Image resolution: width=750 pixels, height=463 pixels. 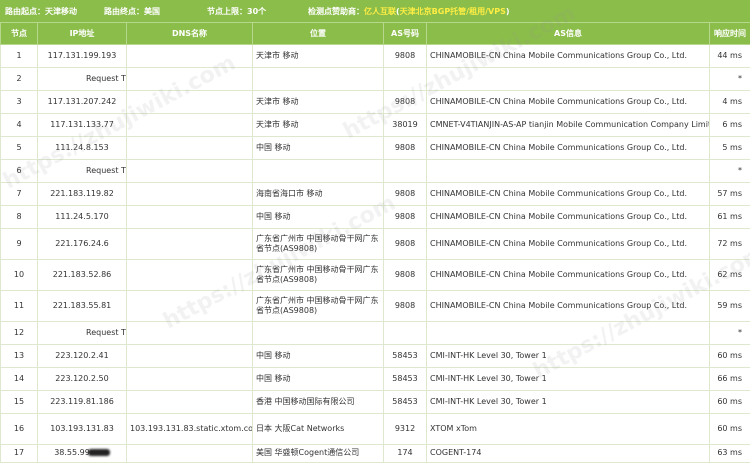 I want to click on response-time-cell: 61 ms, so click(x=730, y=217).